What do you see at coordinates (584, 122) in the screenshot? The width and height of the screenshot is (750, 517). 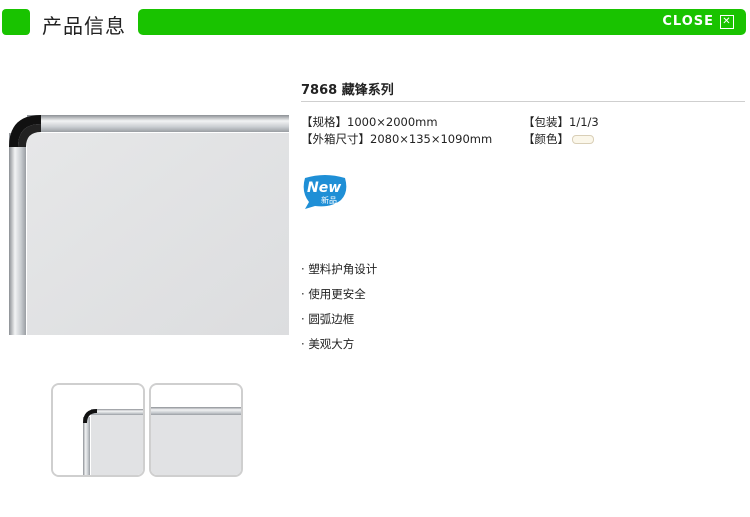 I see `spec-packing-value: 1/1/3` at bounding box center [584, 122].